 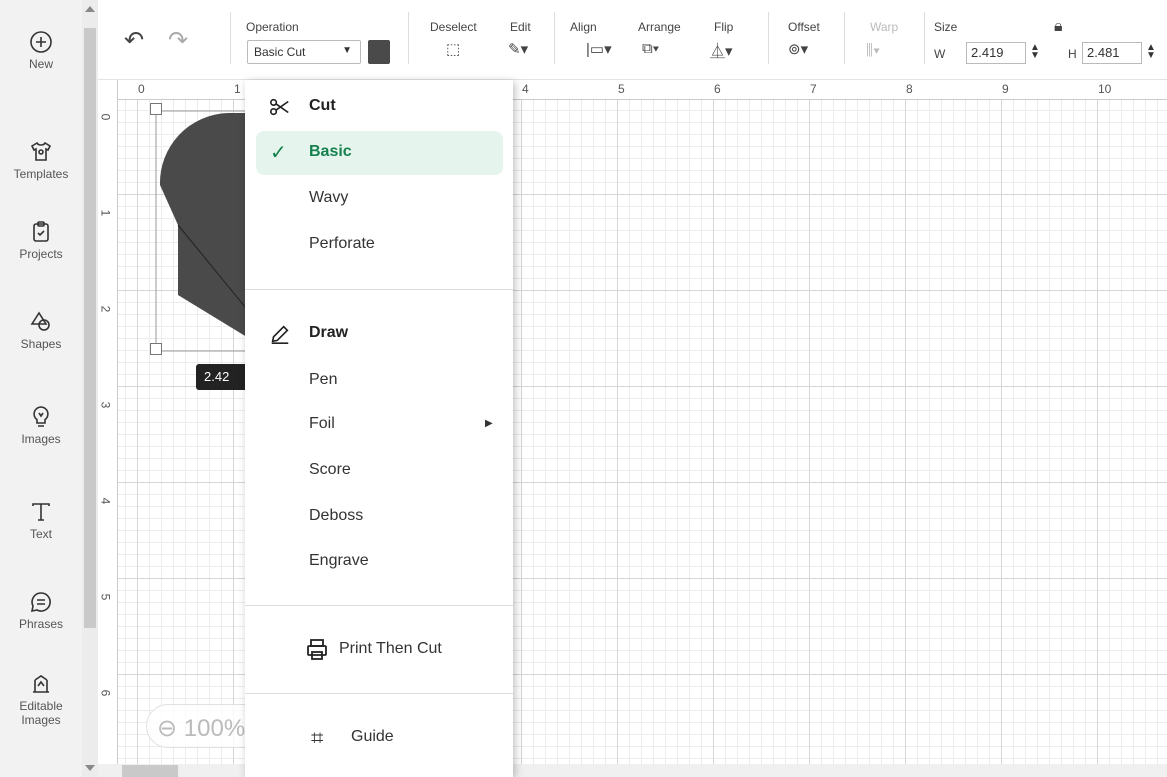 What do you see at coordinates (873, 50) in the screenshot?
I see `warp-icon: ⫼▾` at bounding box center [873, 50].